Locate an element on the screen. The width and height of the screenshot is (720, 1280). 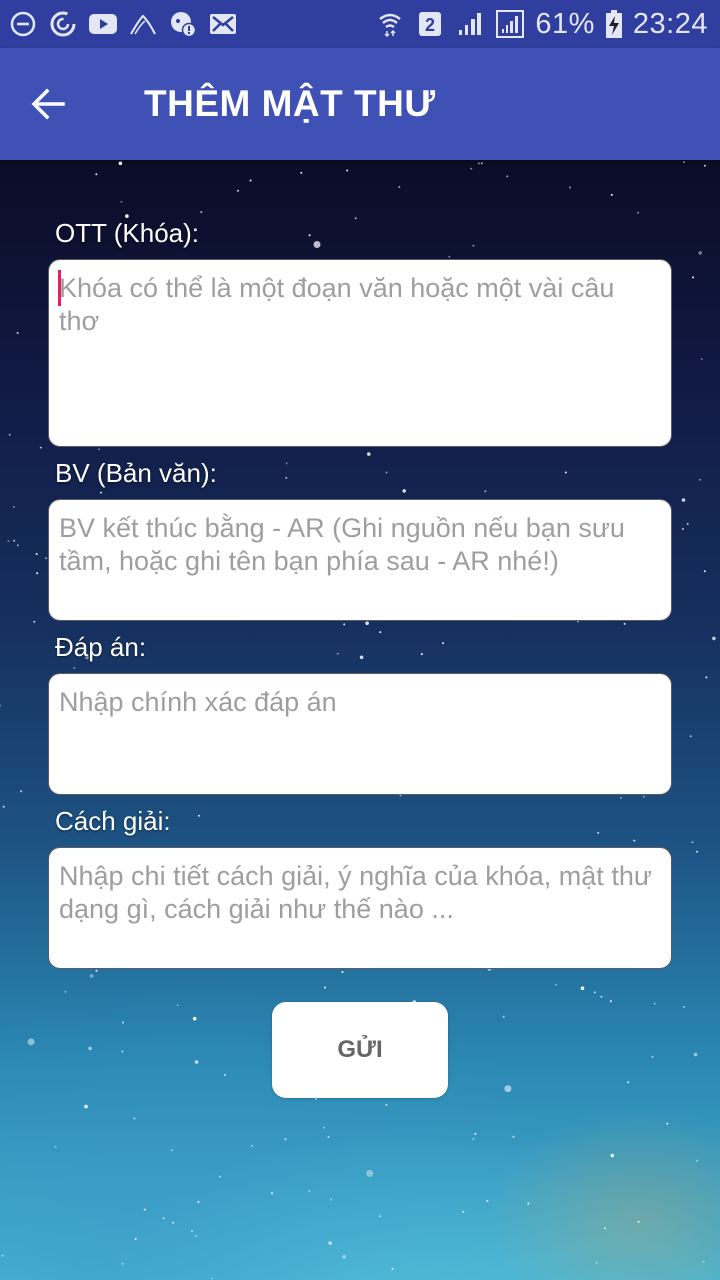
sim-slot-icon: 2 is located at coordinates (430, 24).